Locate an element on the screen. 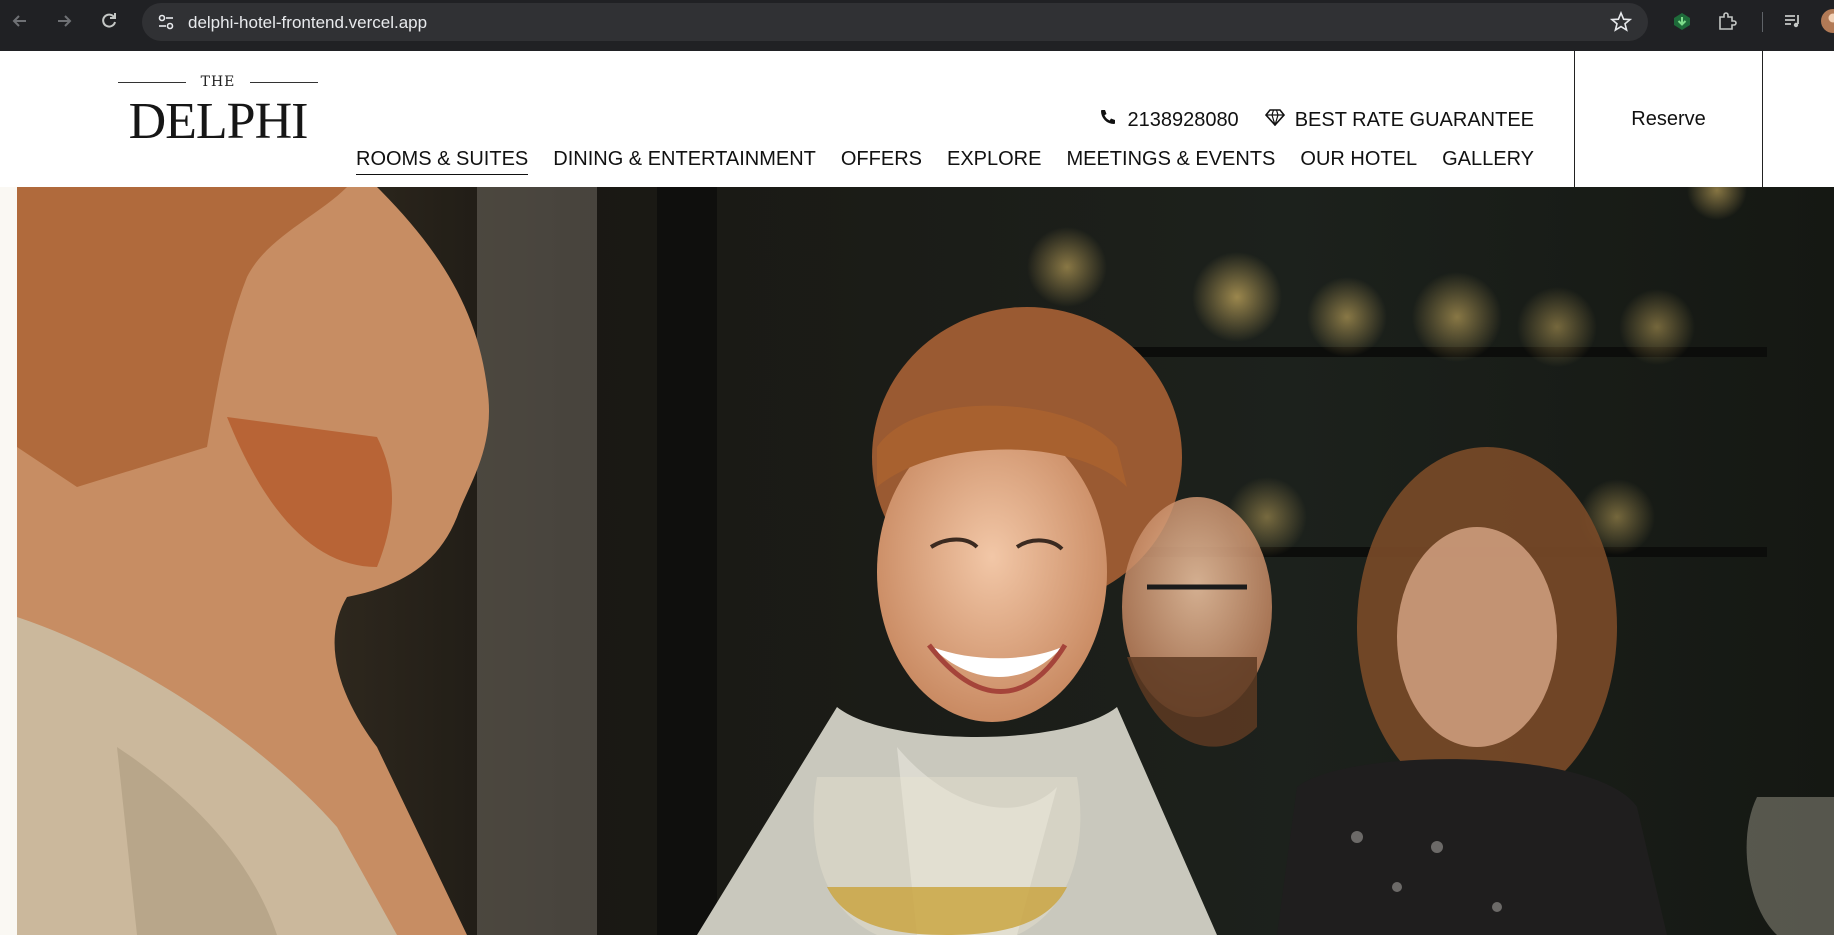  nav-offers: OFFERS is located at coordinates (881, 161).